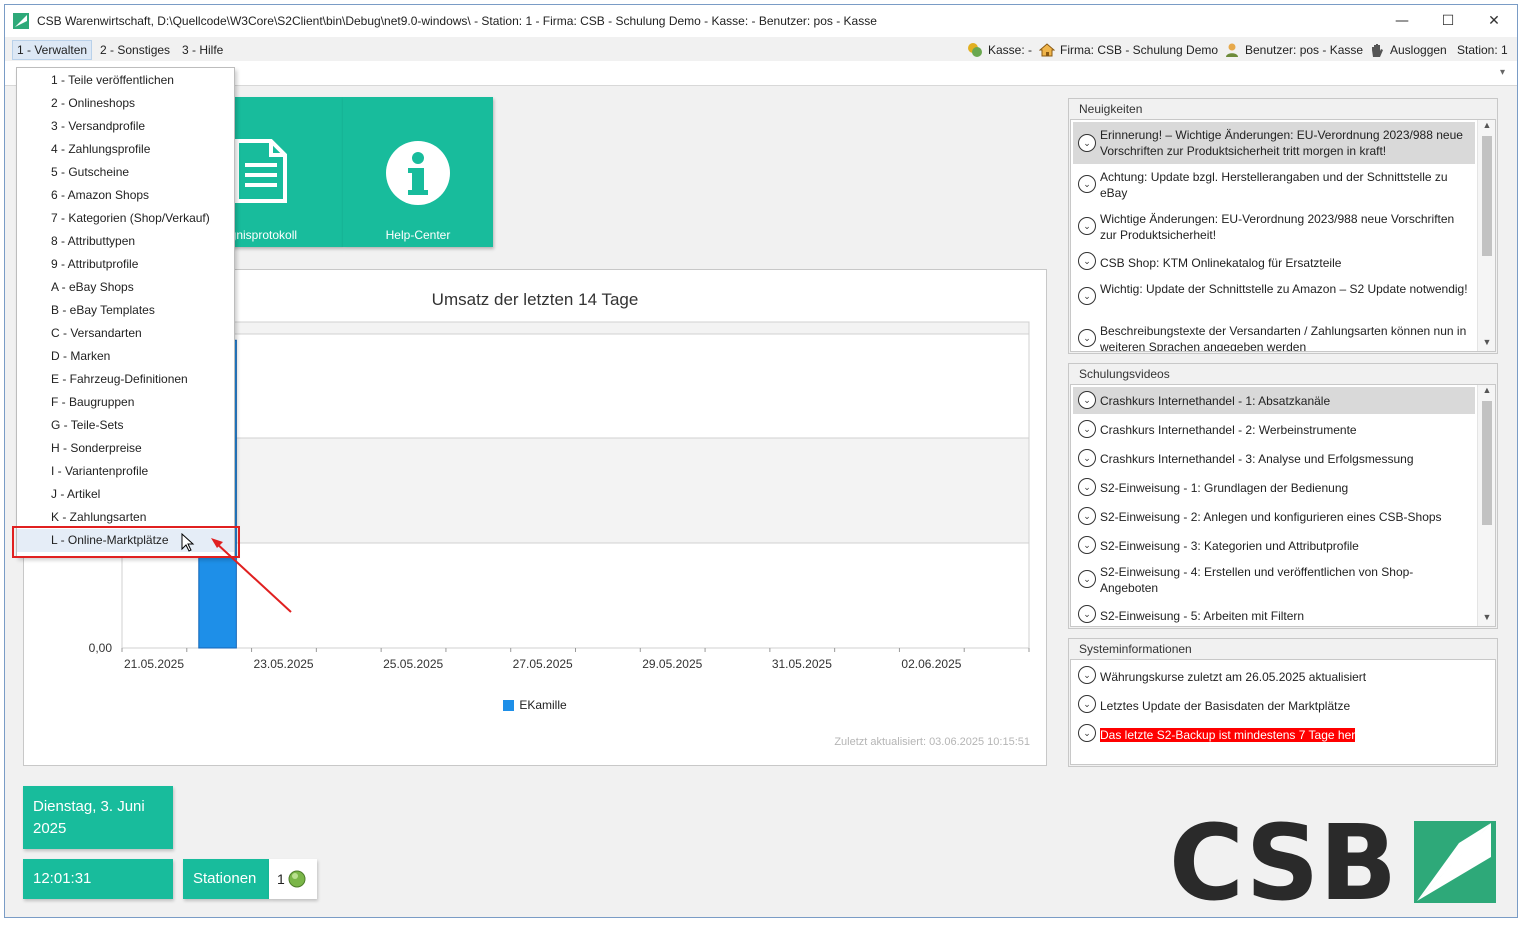  I want to click on dropdown-item: J - Artikel, so click(125, 494).